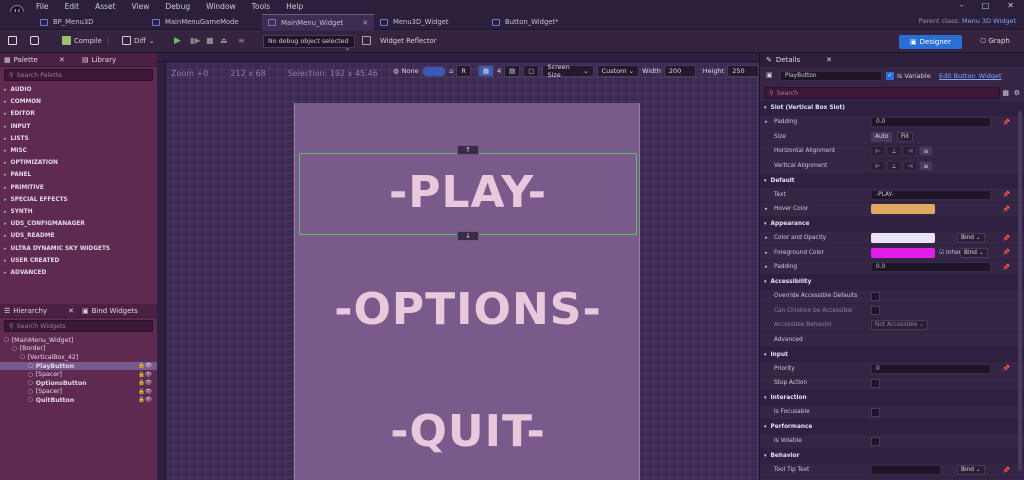 This screenshot has height=480, width=1024. What do you see at coordinates (177, 41) in the screenshot?
I see `play-icon: ▶` at bounding box center [177, 41].